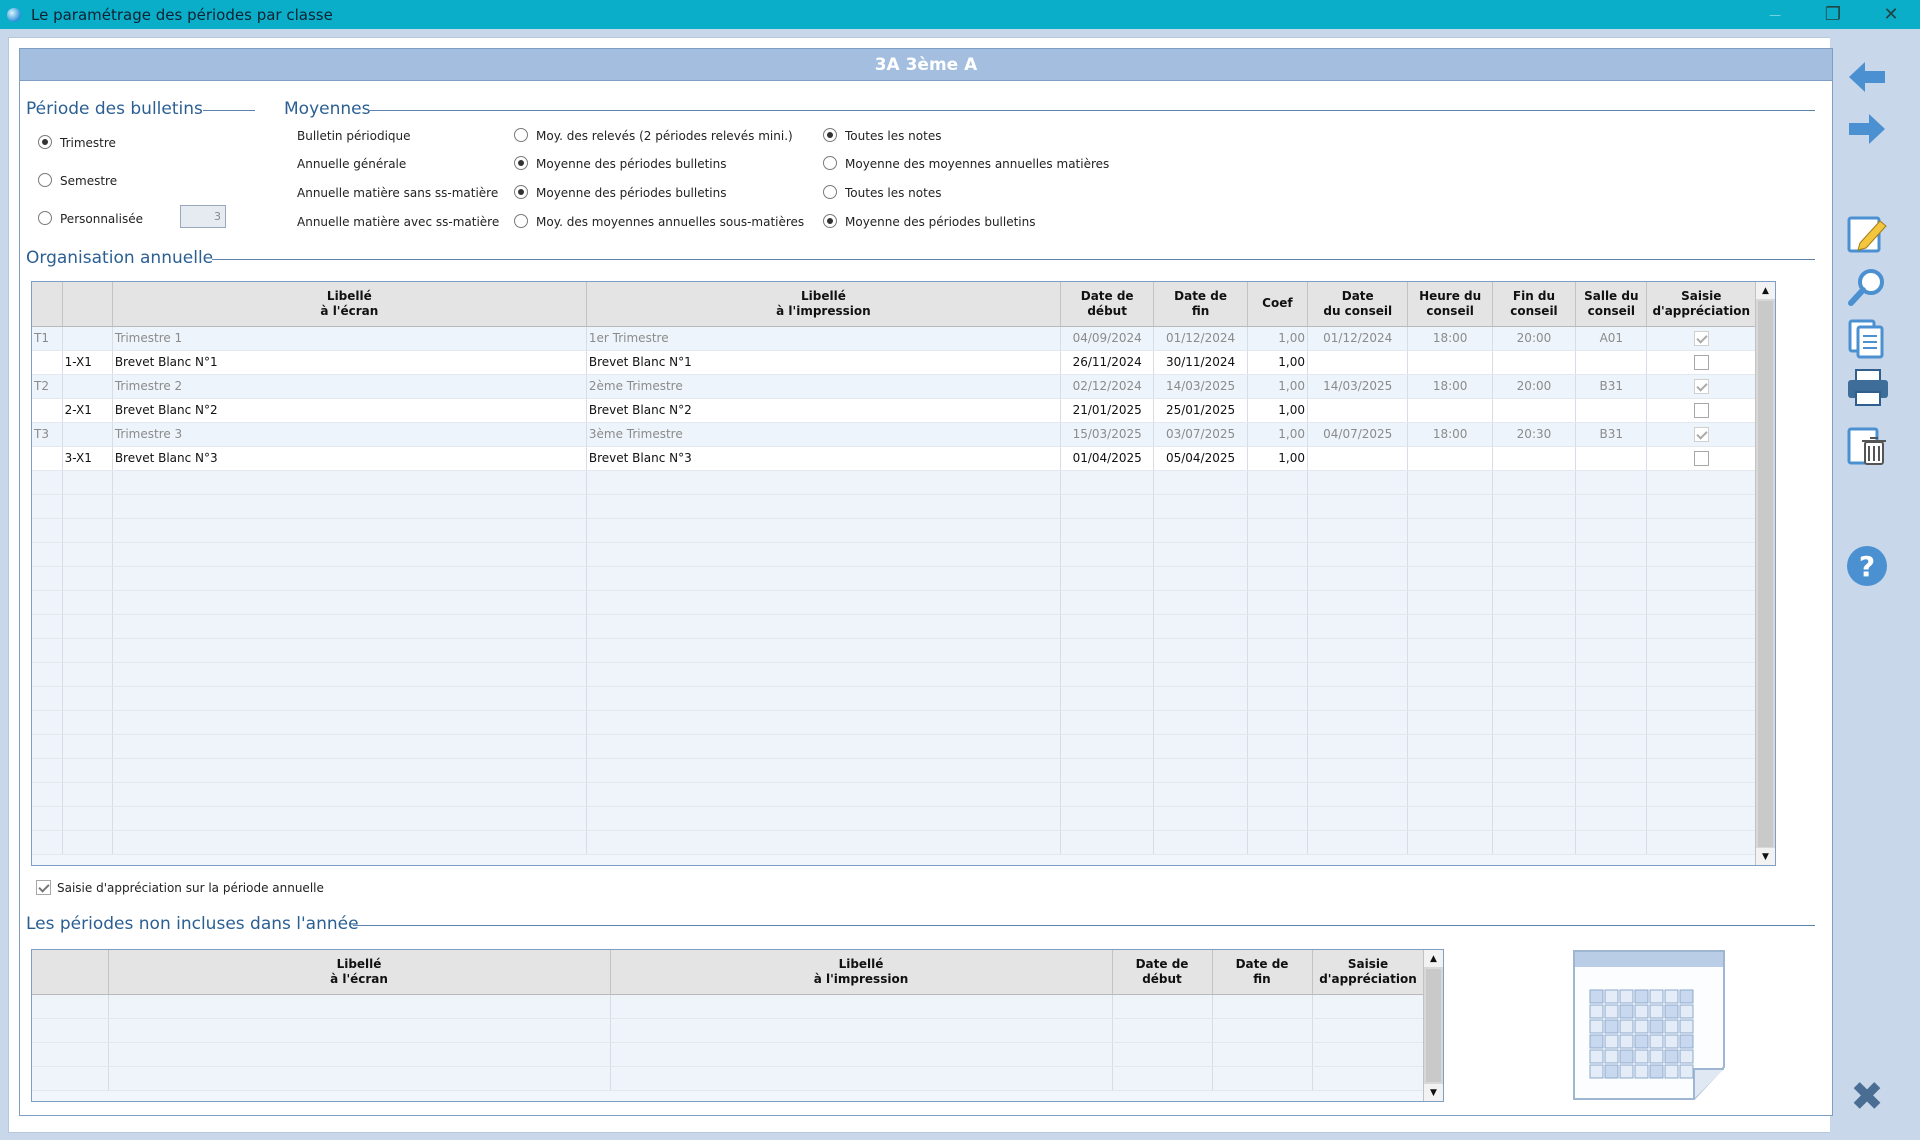 The image size is (1920, 1140). What do you see at coordinates (1701, 362) in the screenshot?
I see `cell-saisie` at bounding box center [1701, 362].